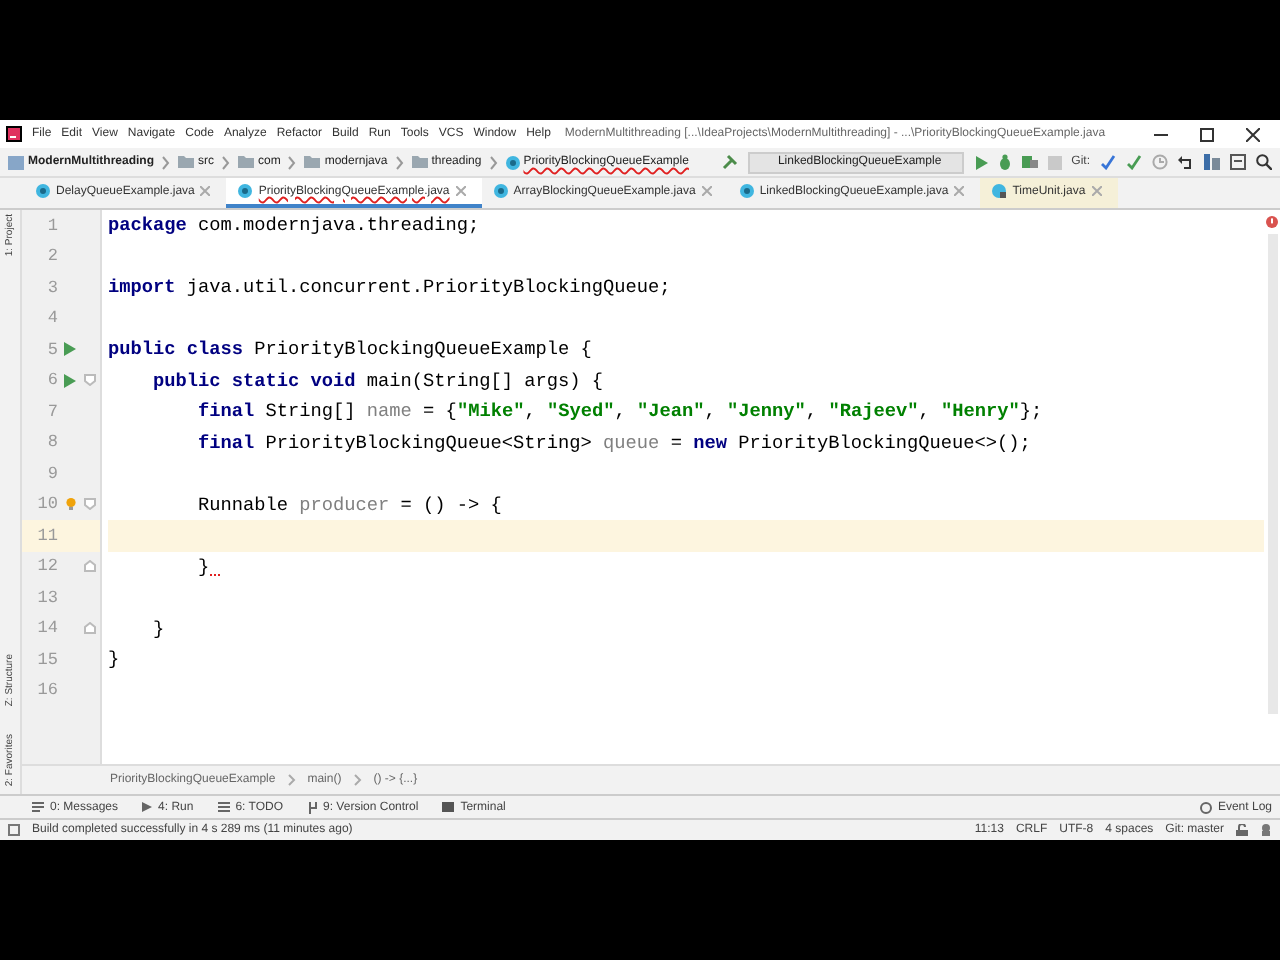 Image resolution: width=1280 pixels, height=960 pixels. I want to click on maximize-icon, so click(1207, 134).